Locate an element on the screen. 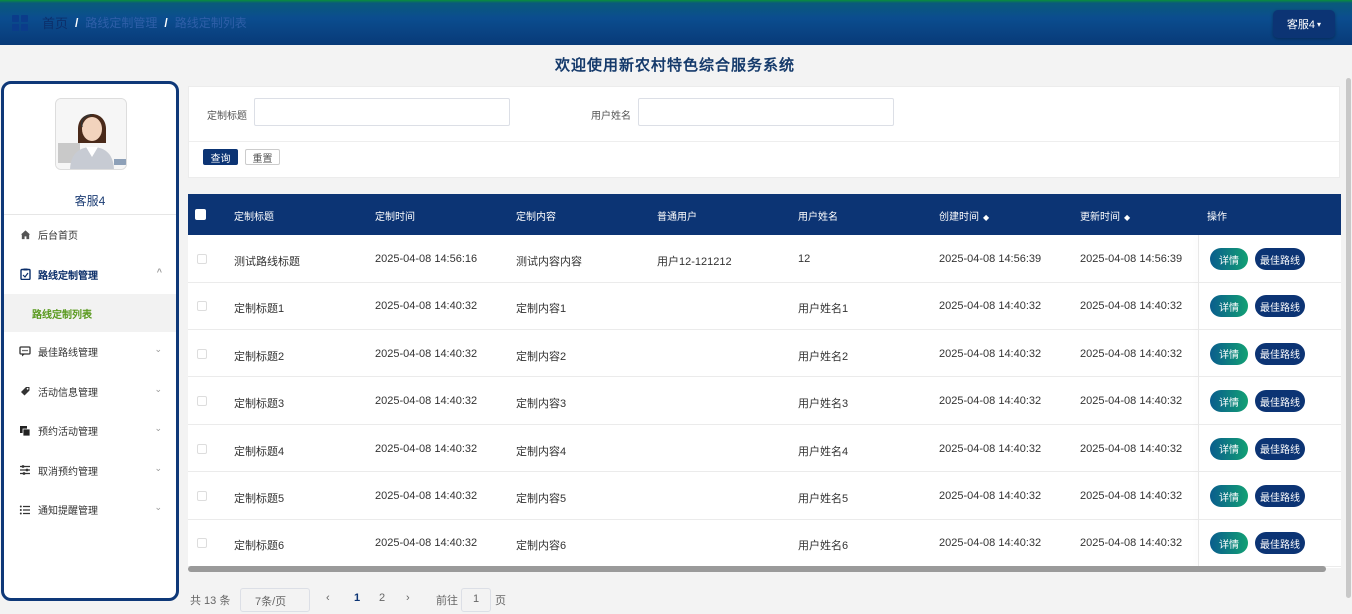  pagination: 共 13 条 7条/页 ‹ 1 2 › 前往 1 页 is located at coordinates (758, 601).